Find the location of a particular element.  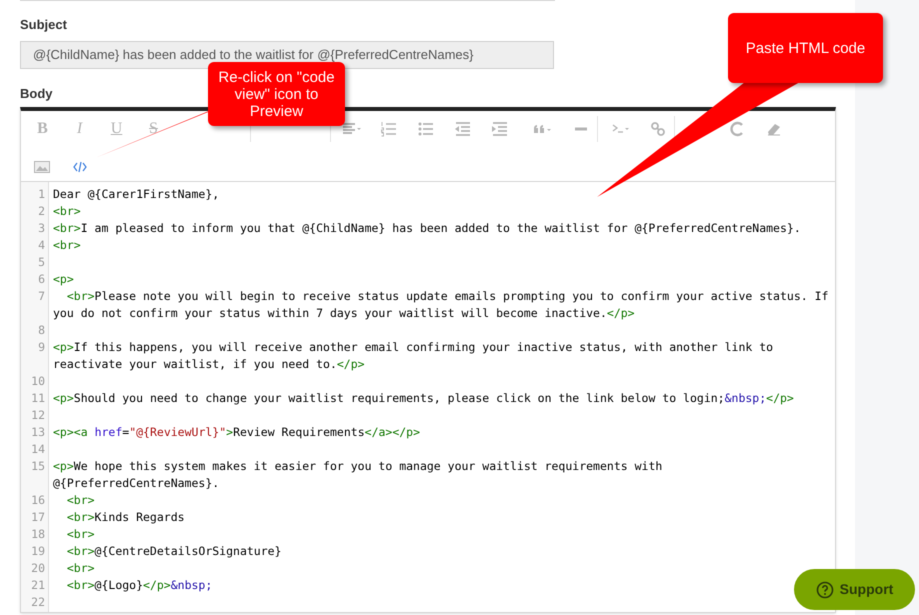

line-number: 7 is located at coordinates (41, 296).